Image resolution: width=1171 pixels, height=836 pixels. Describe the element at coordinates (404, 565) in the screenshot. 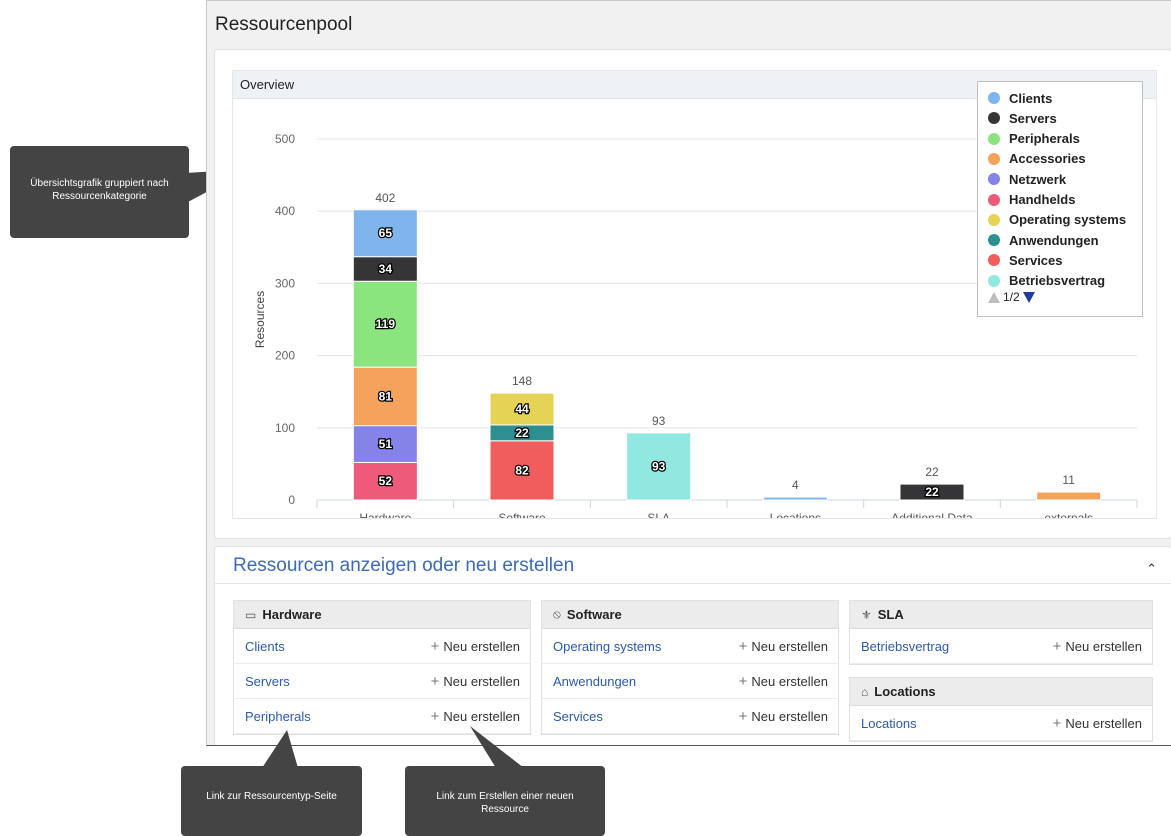

I see `resources-title: Ressourcen anzeigen oder neu erstellen` at that location.